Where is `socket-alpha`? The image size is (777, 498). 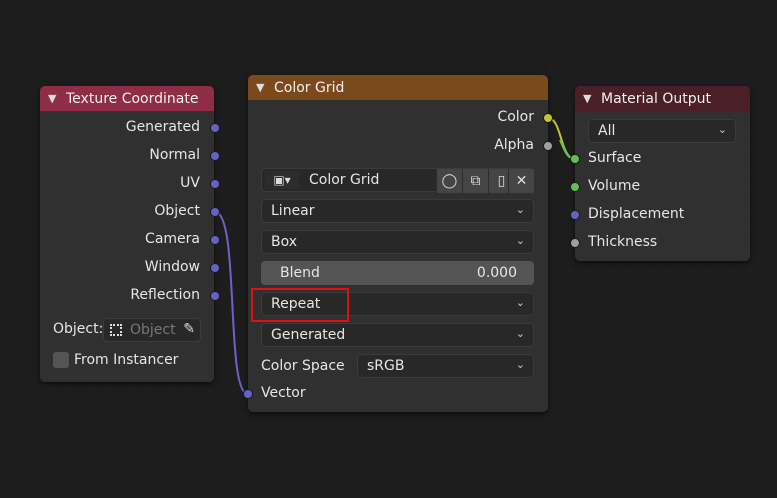 socket-alpha is located at coordinates (548, 146).